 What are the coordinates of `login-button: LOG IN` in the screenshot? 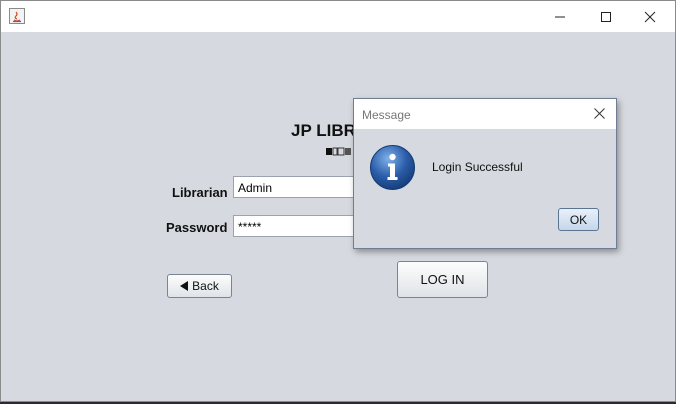 It's located at (442, 279).